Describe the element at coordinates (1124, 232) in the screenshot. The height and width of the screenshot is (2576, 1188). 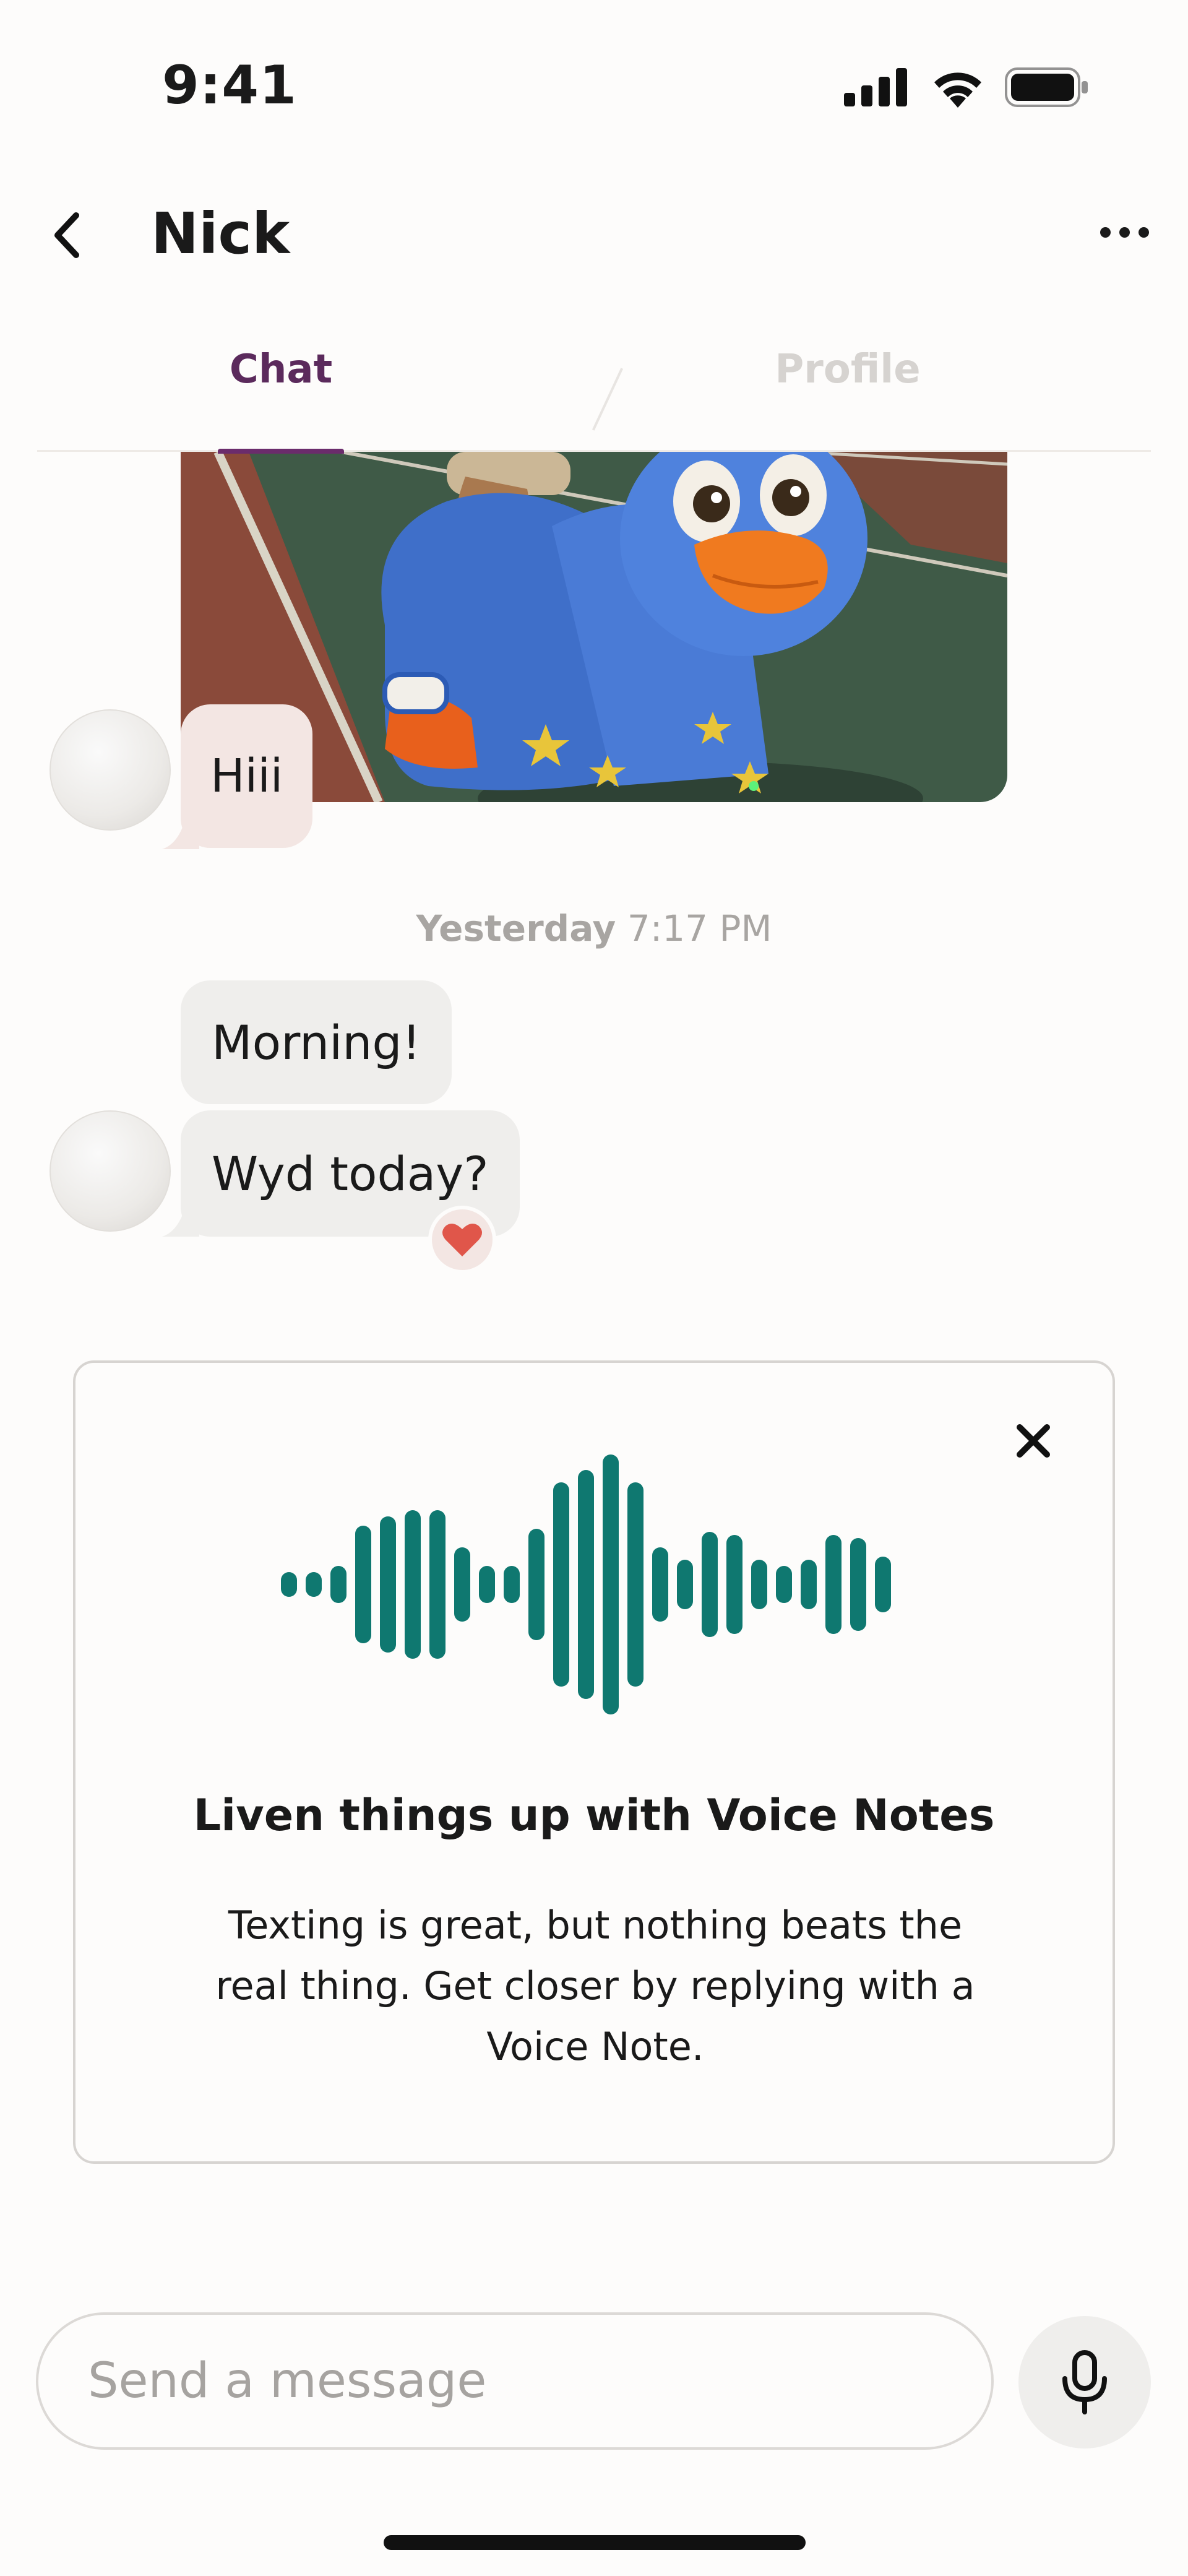
I see `more-options-button` at that location.